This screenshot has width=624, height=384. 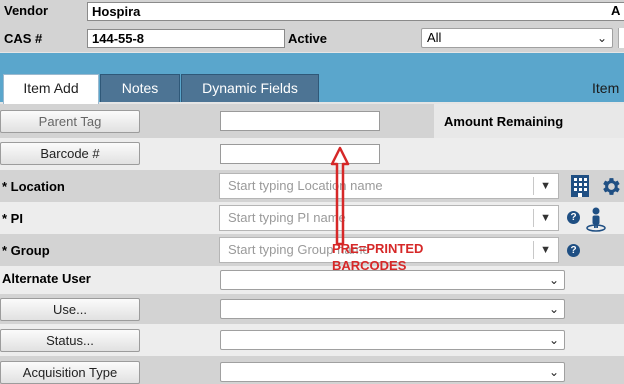 What do you see at coordinates (504, 121) in the screenshot?
I see `amount-remaining-label: Amount Remaining` at bounding box center [504, 121].